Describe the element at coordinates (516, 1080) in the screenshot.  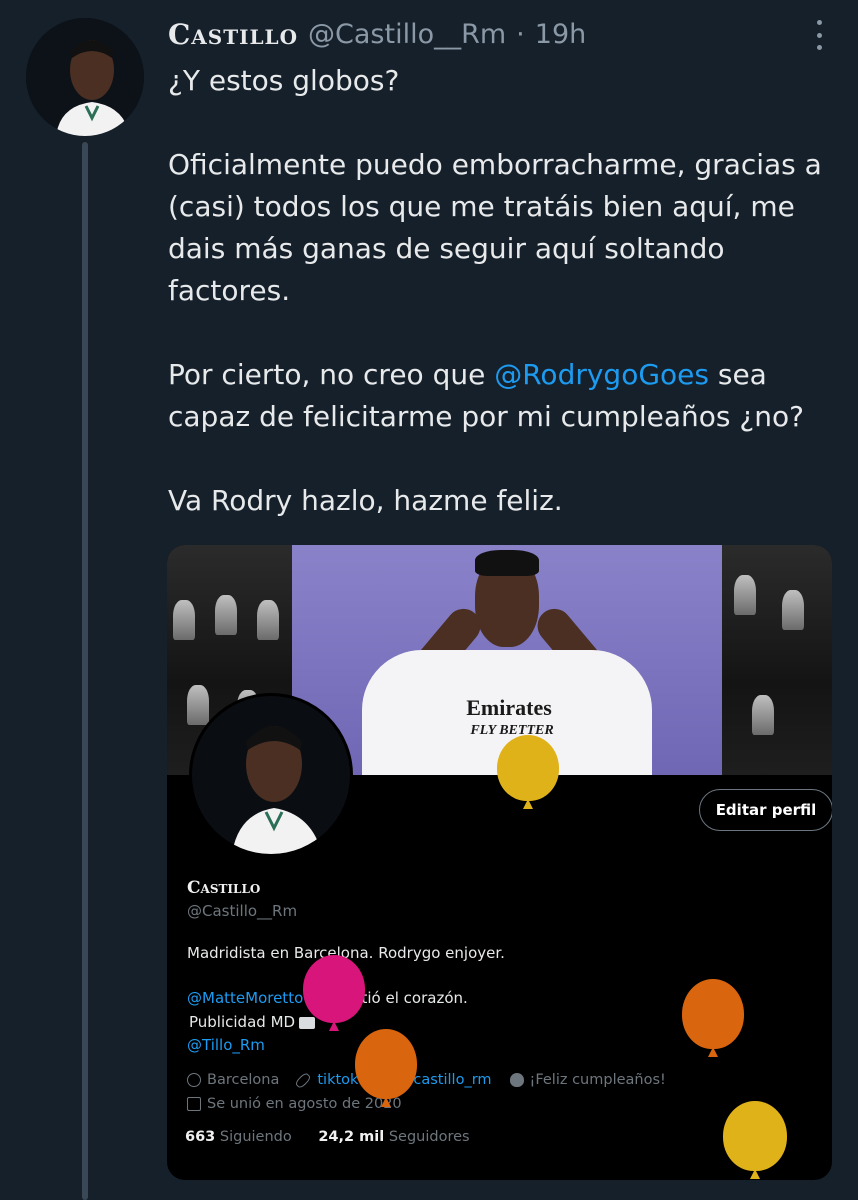
I see `balloon-icon` at that location.